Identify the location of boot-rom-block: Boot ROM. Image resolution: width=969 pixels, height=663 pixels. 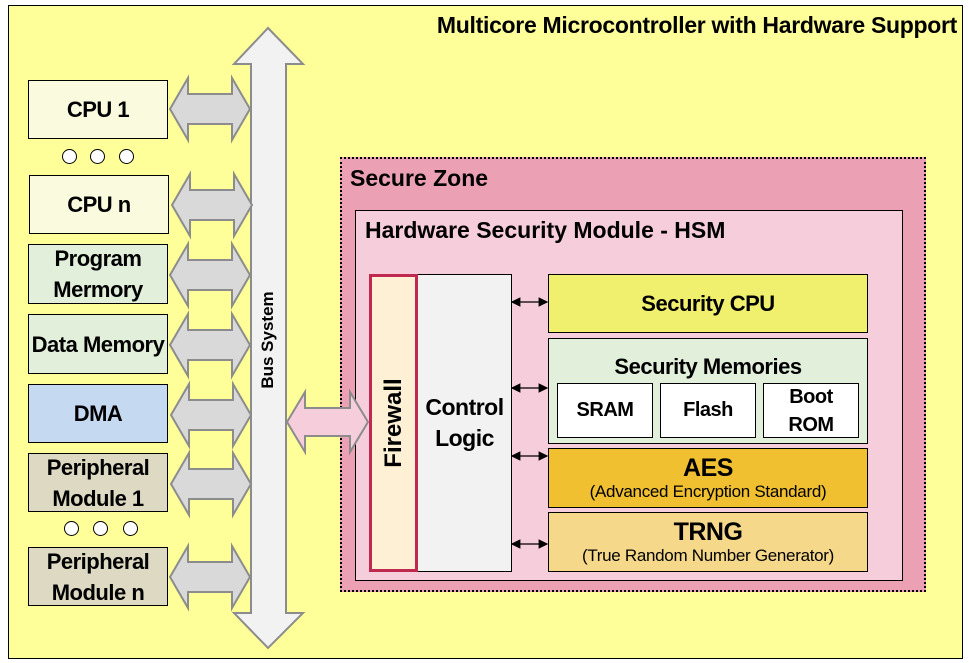
(811, 410).